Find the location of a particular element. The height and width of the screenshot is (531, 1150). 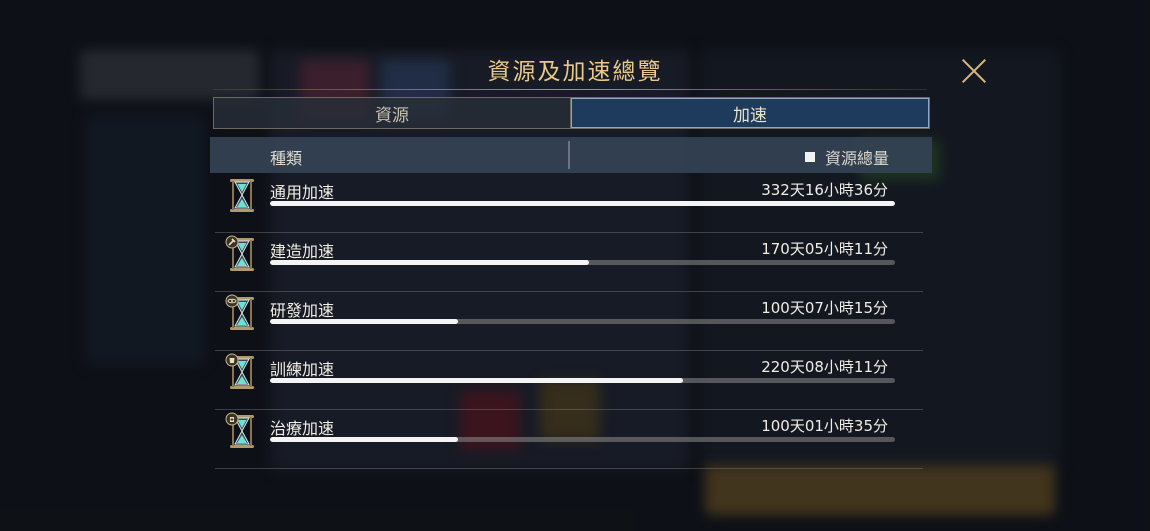

list-item-partial is located at coordinates (569, 470).